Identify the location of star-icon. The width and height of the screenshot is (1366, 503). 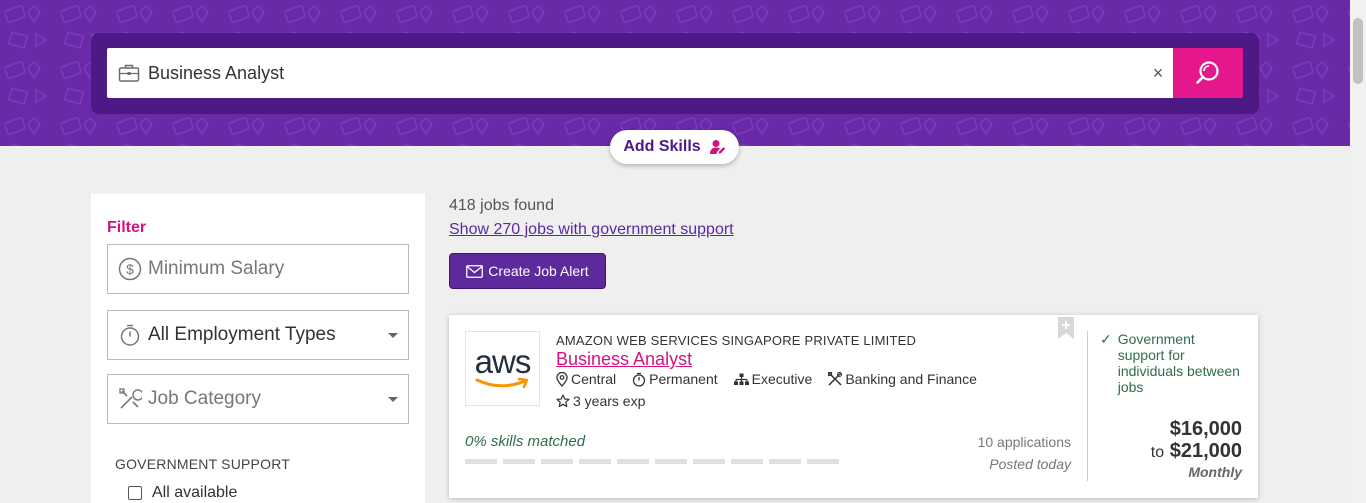
(563, 401).